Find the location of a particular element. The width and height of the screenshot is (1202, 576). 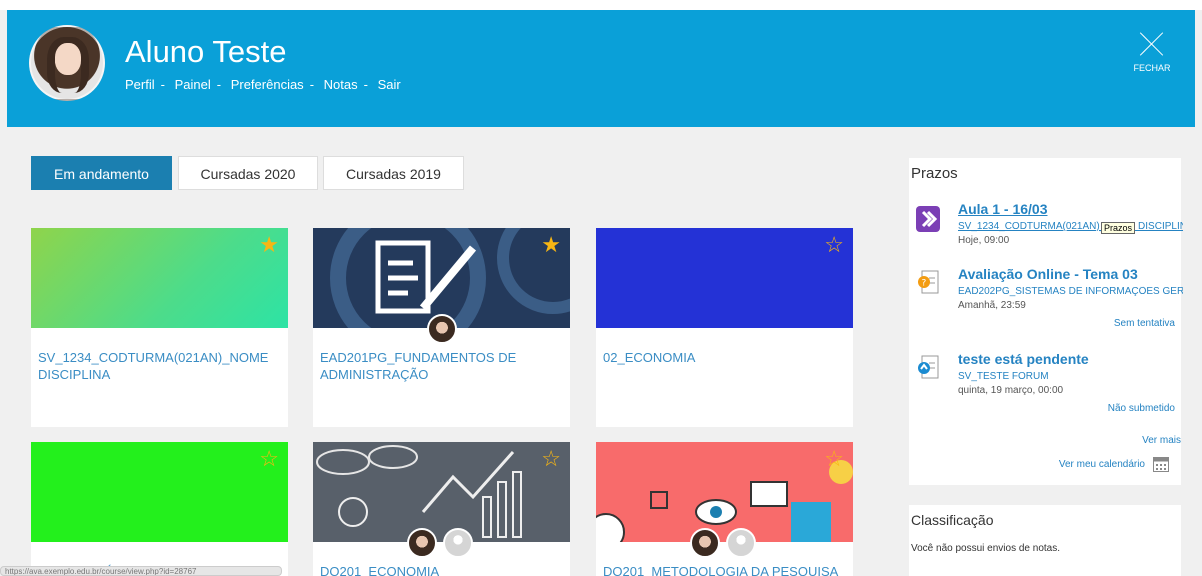

assignment-icon is located at coordinates (928, 368).